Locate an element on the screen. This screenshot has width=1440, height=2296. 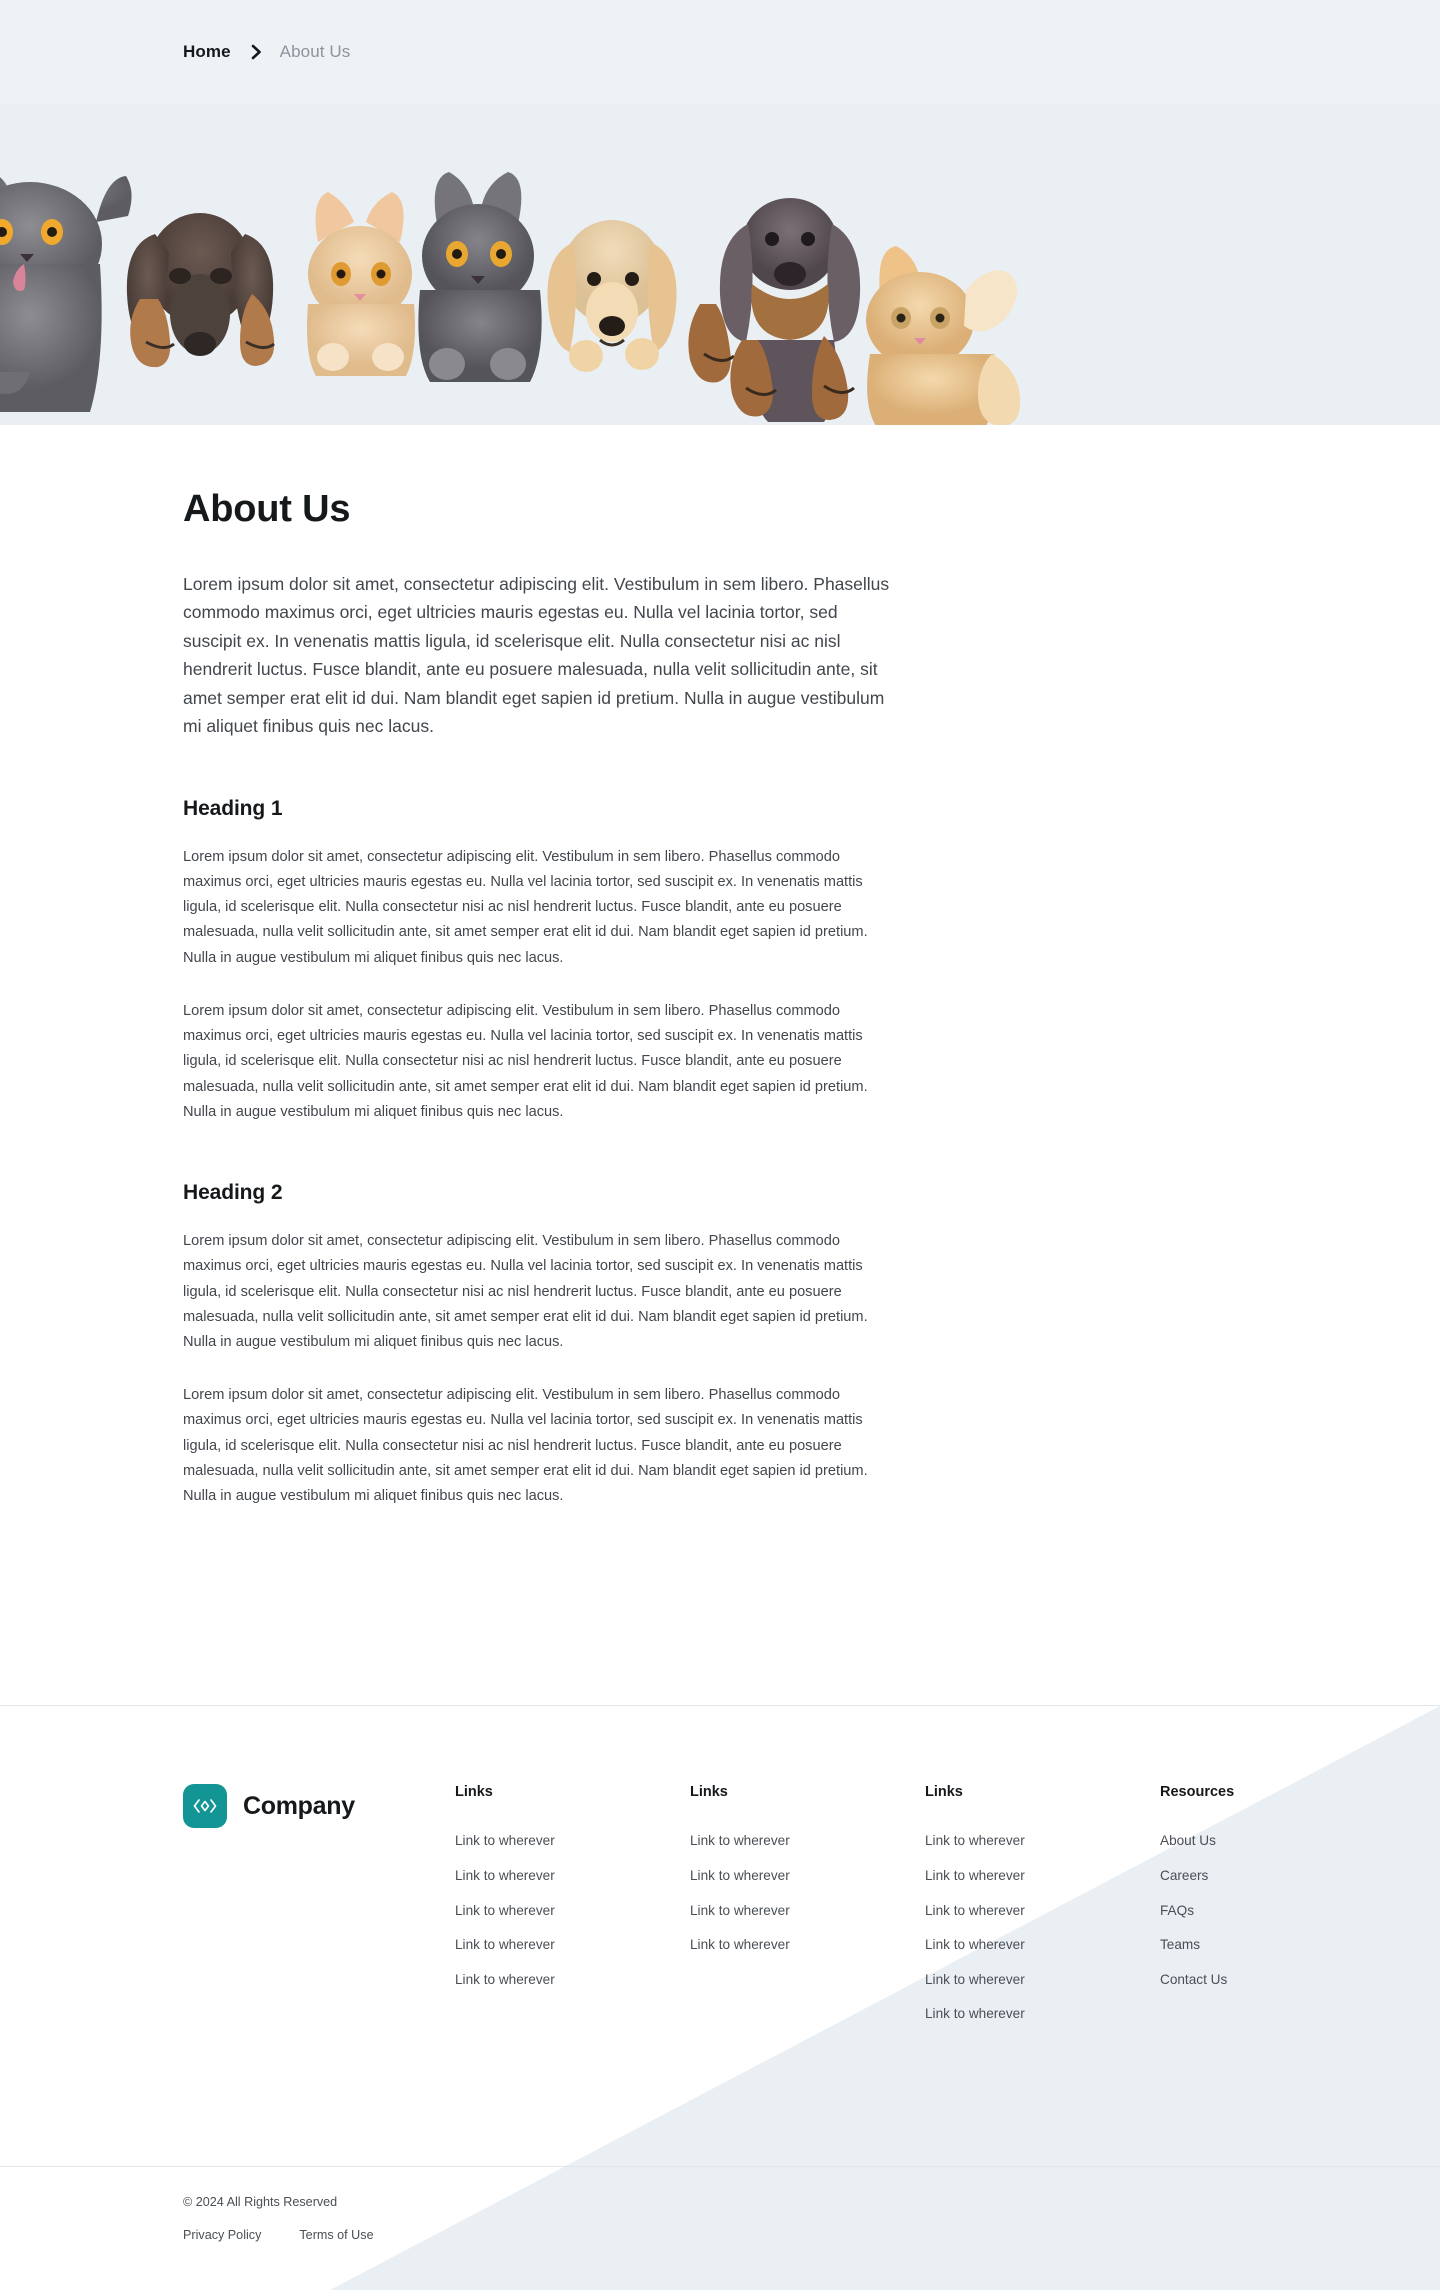
section-heading-1: Heading 1 is located at coordinates (233, 808).